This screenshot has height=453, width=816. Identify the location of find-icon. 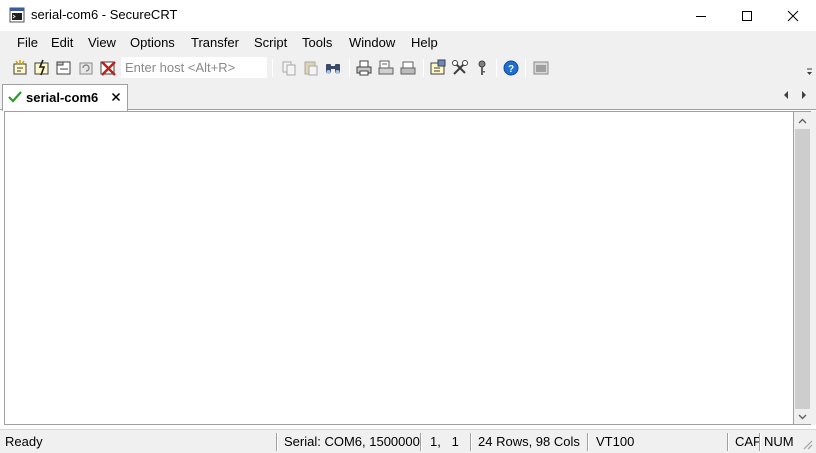
(333, 68).